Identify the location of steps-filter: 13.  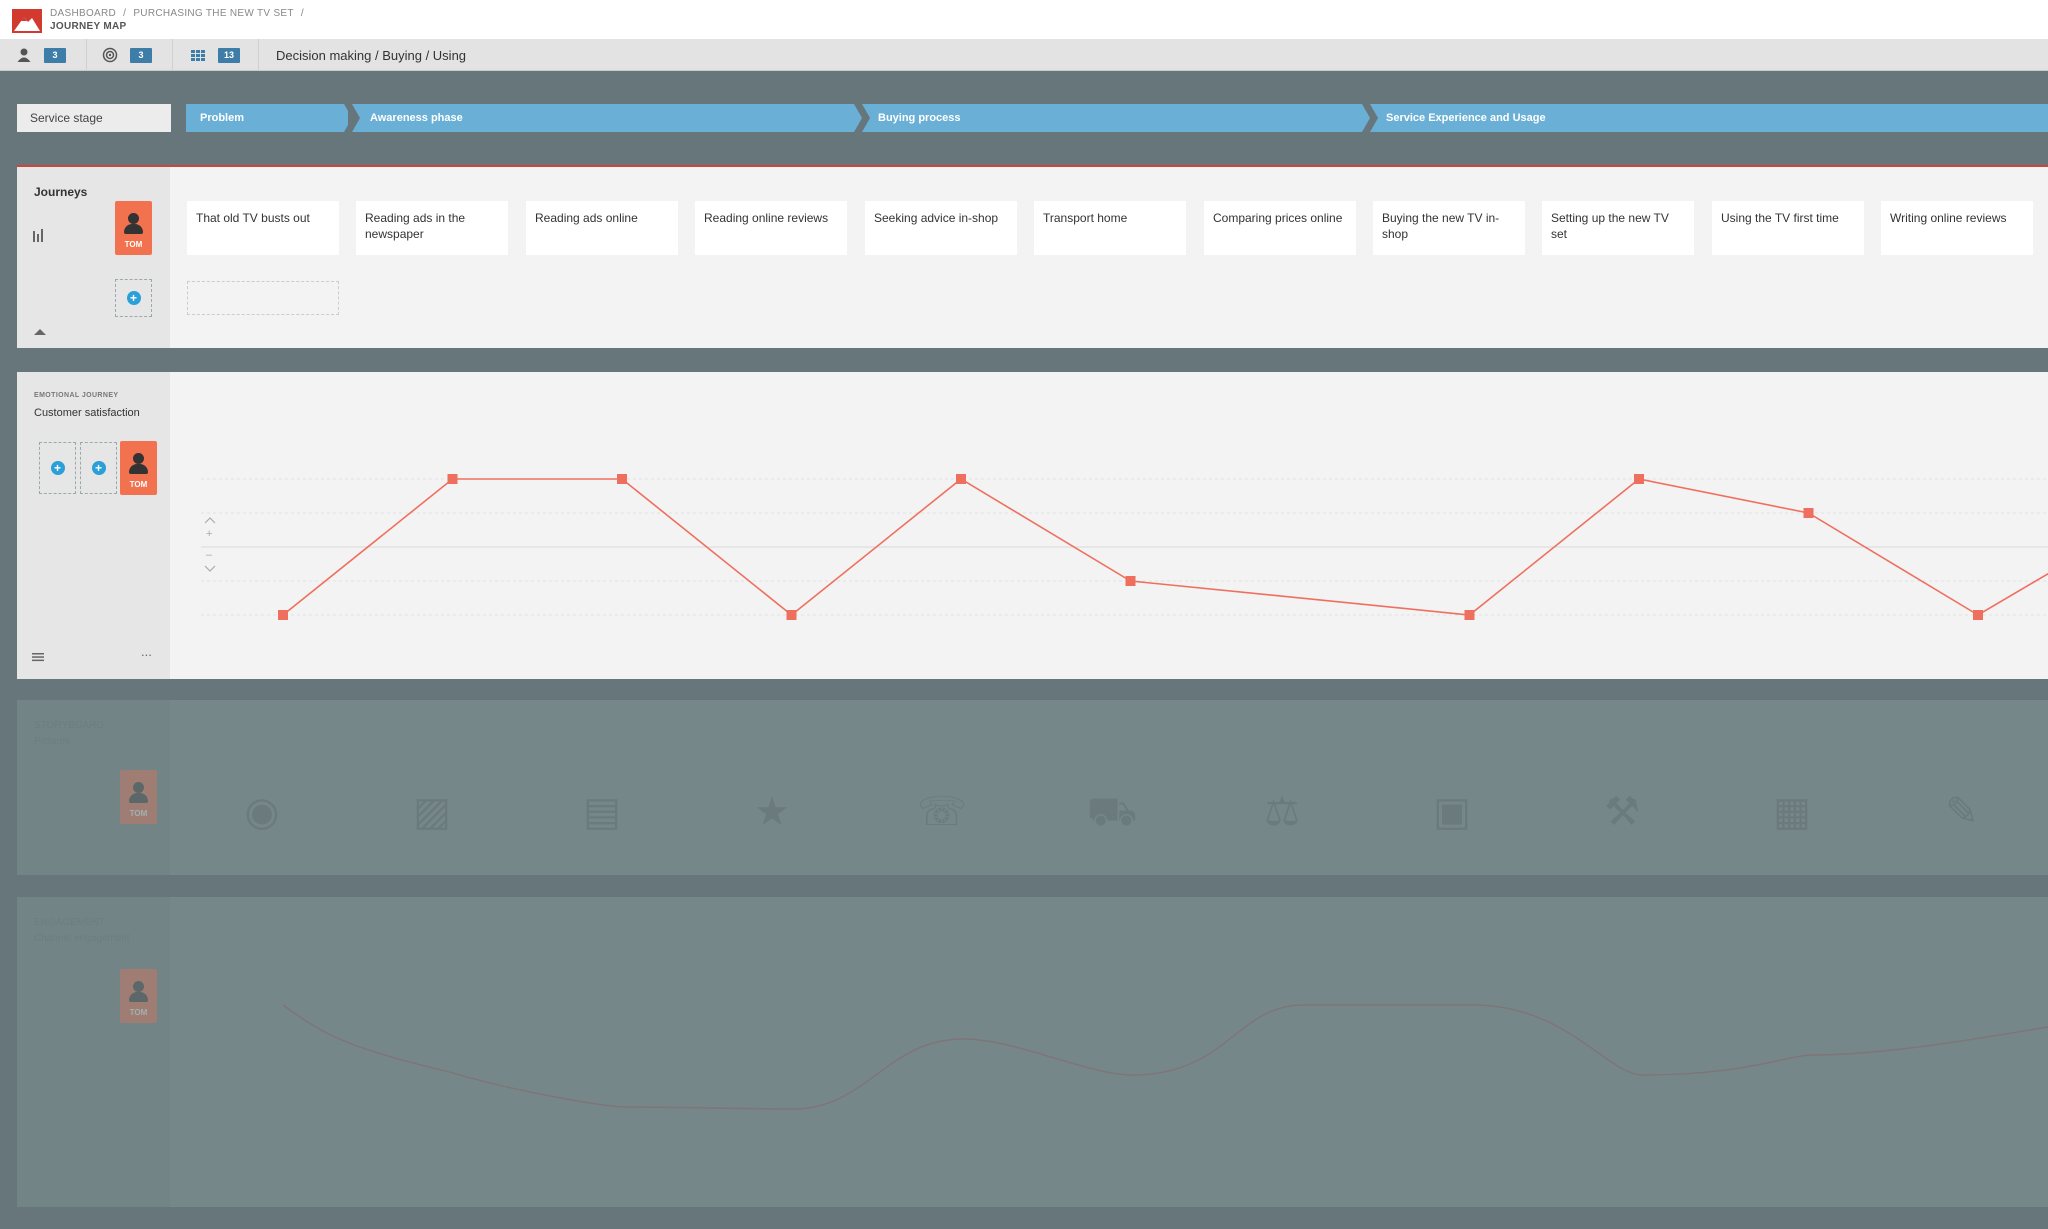
(215, 55).